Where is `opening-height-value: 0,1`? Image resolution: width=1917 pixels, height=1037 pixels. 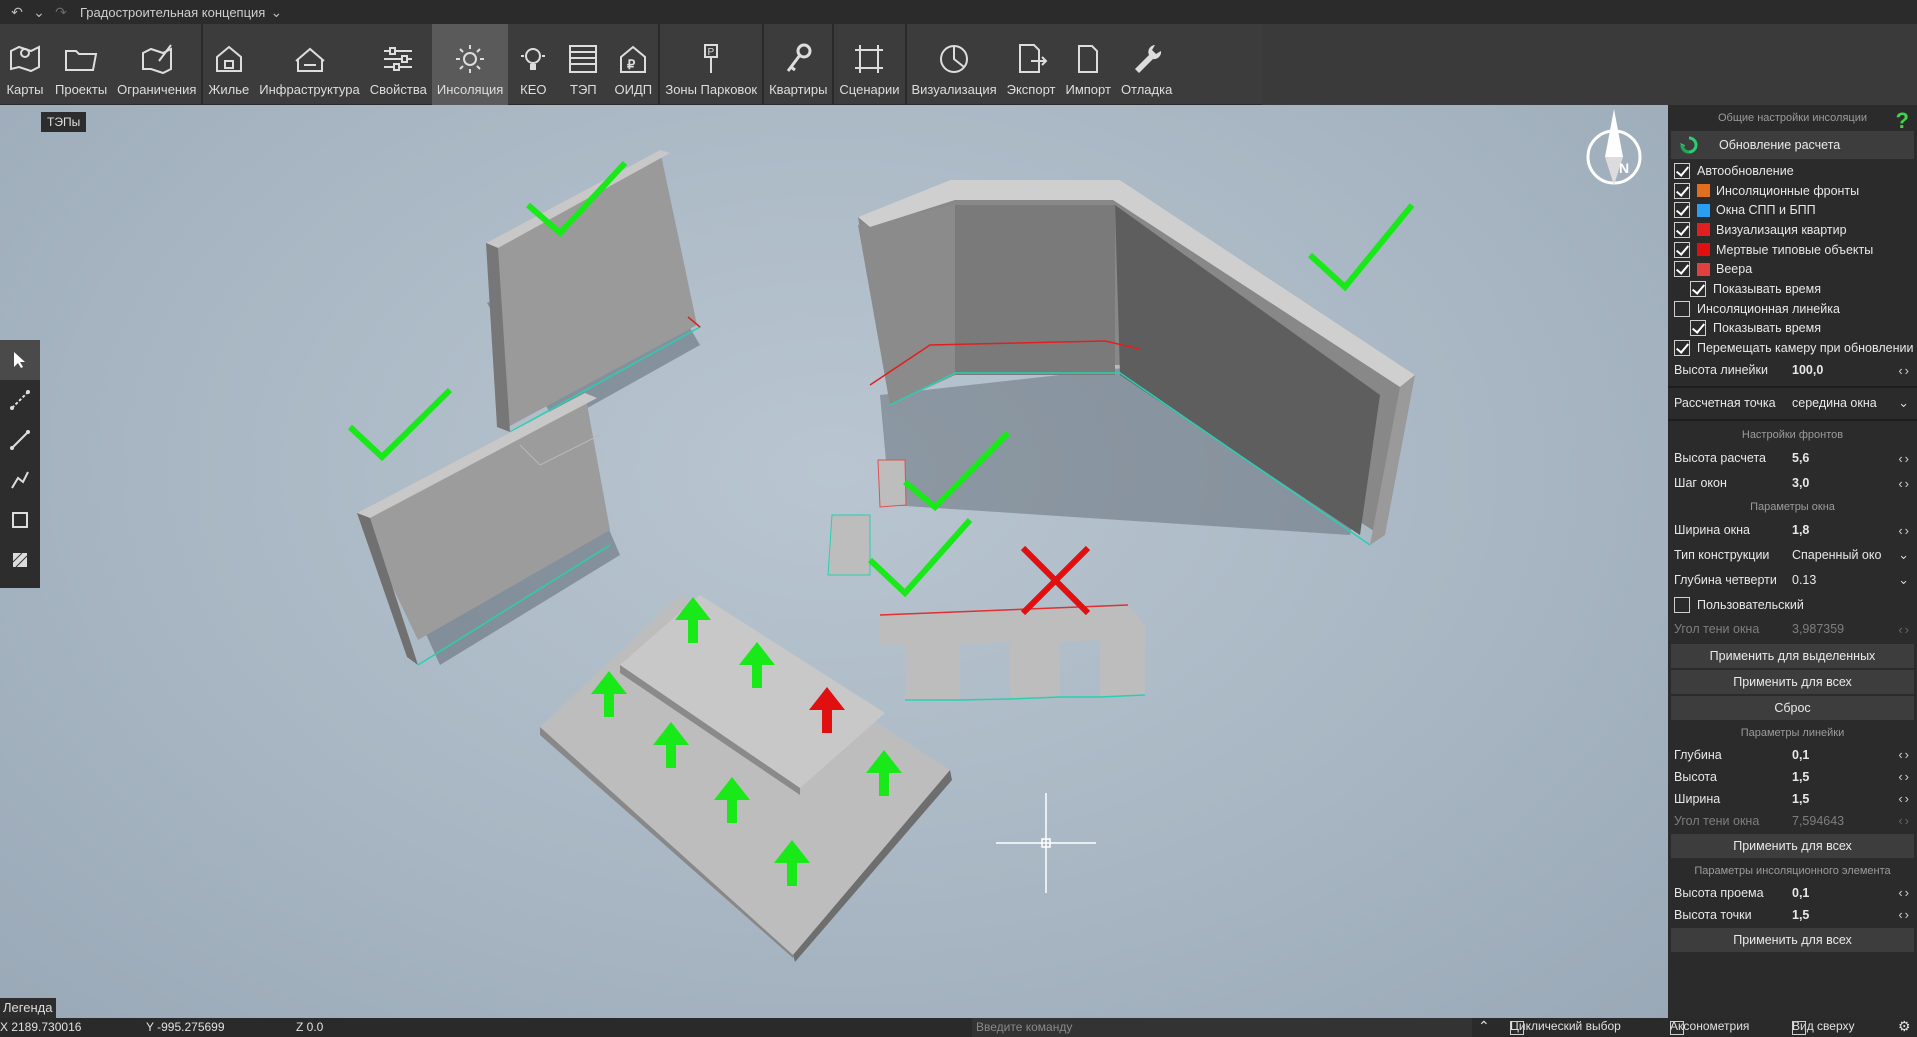 opening-height-value: 0,1 is located at coordinates (1837, 893).